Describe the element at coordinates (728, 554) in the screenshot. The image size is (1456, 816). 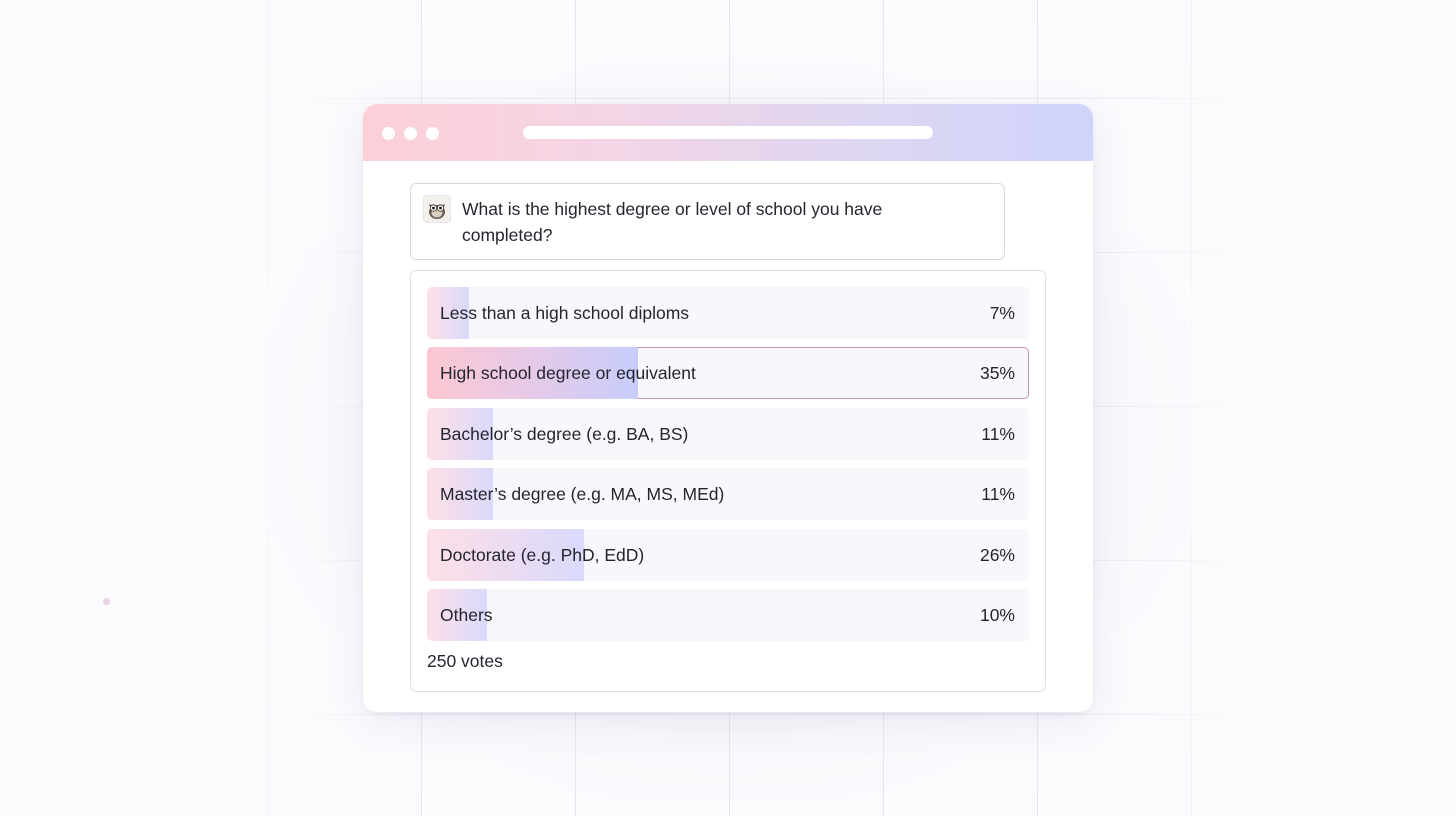
I see `poll-option: Doctorate (e.g. PhD, EdD) 26%` at that location.